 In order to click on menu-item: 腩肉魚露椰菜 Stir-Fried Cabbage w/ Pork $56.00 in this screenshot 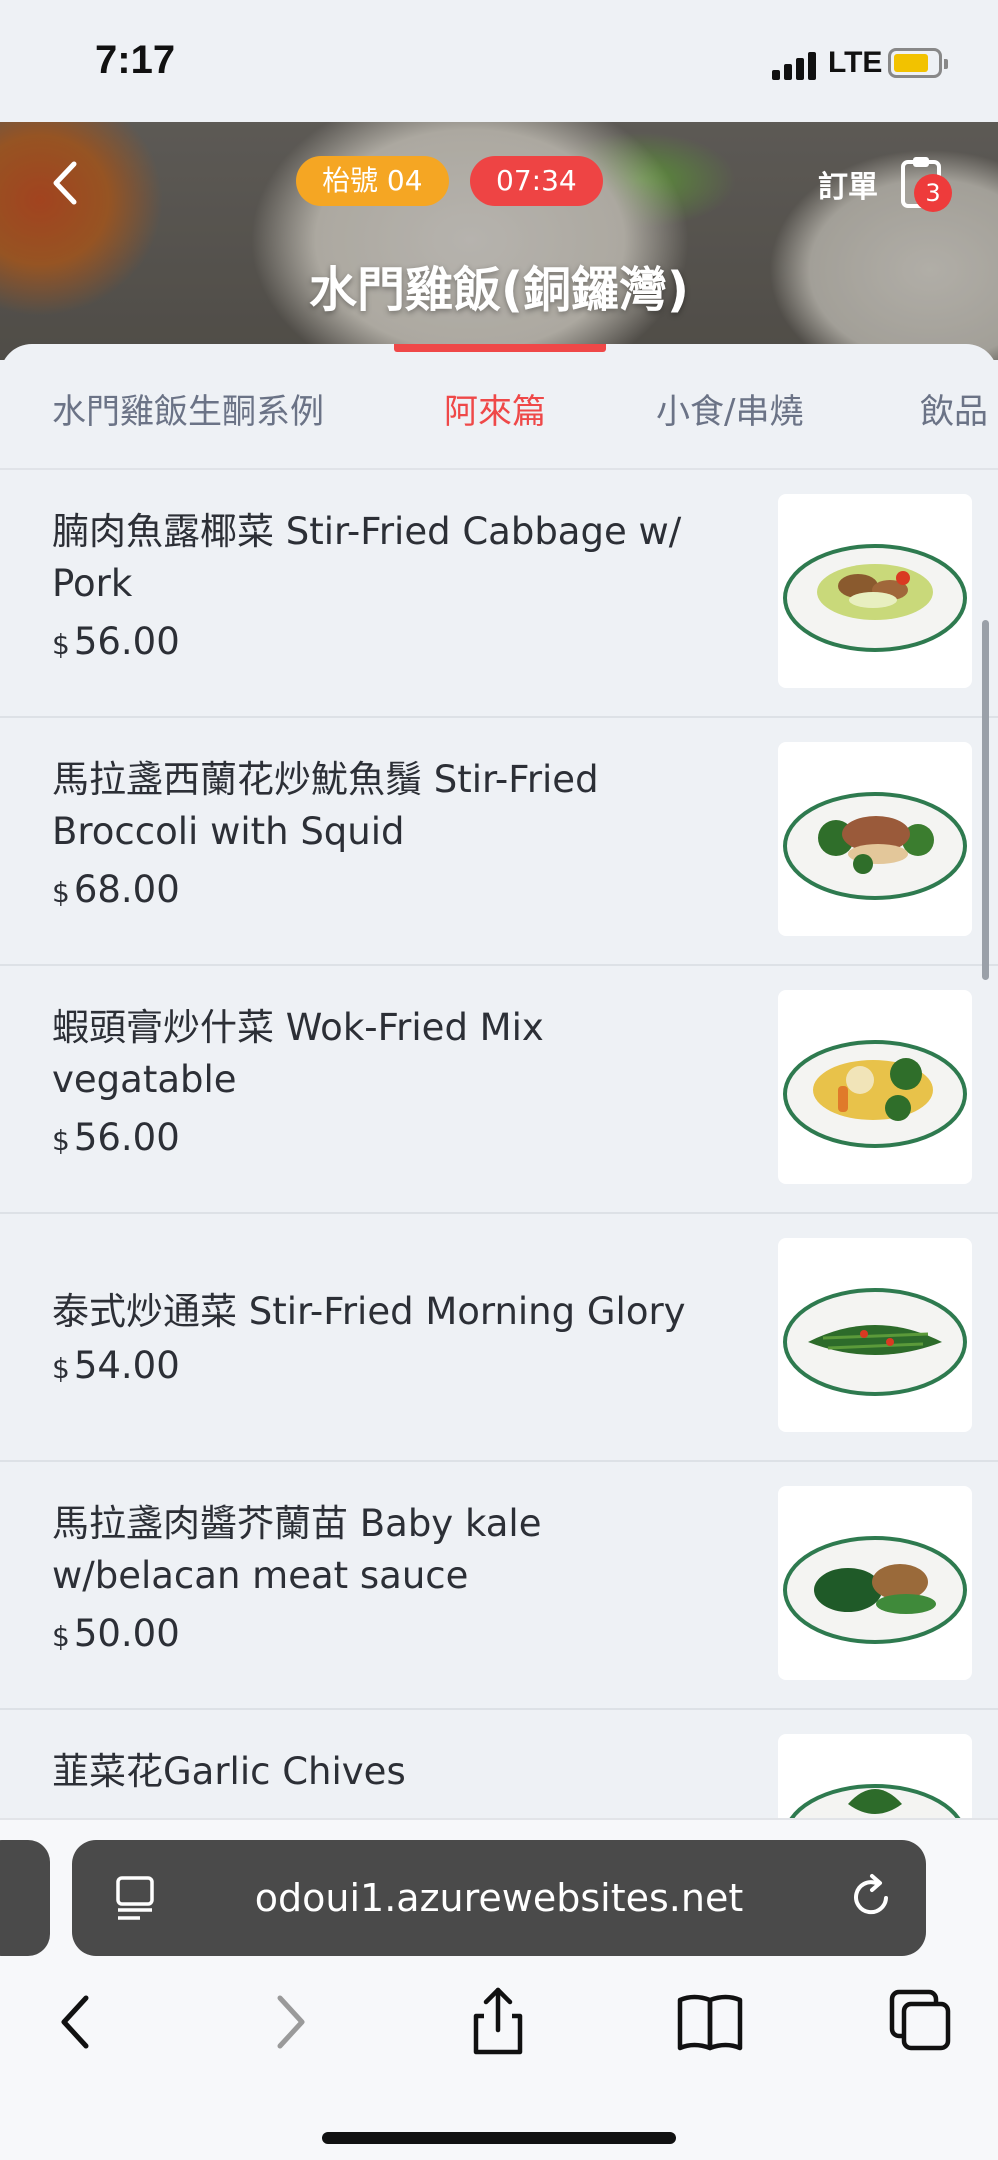, I will do `click(499, 594)`.